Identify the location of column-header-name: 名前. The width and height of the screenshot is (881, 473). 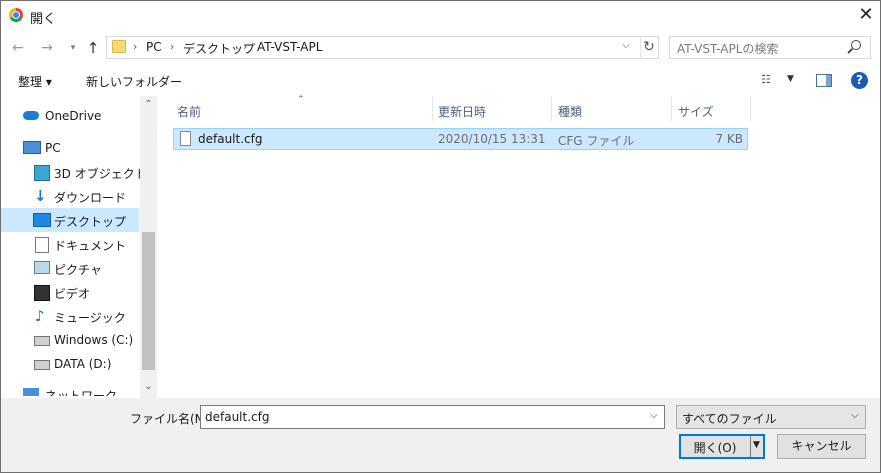
(189, 111).